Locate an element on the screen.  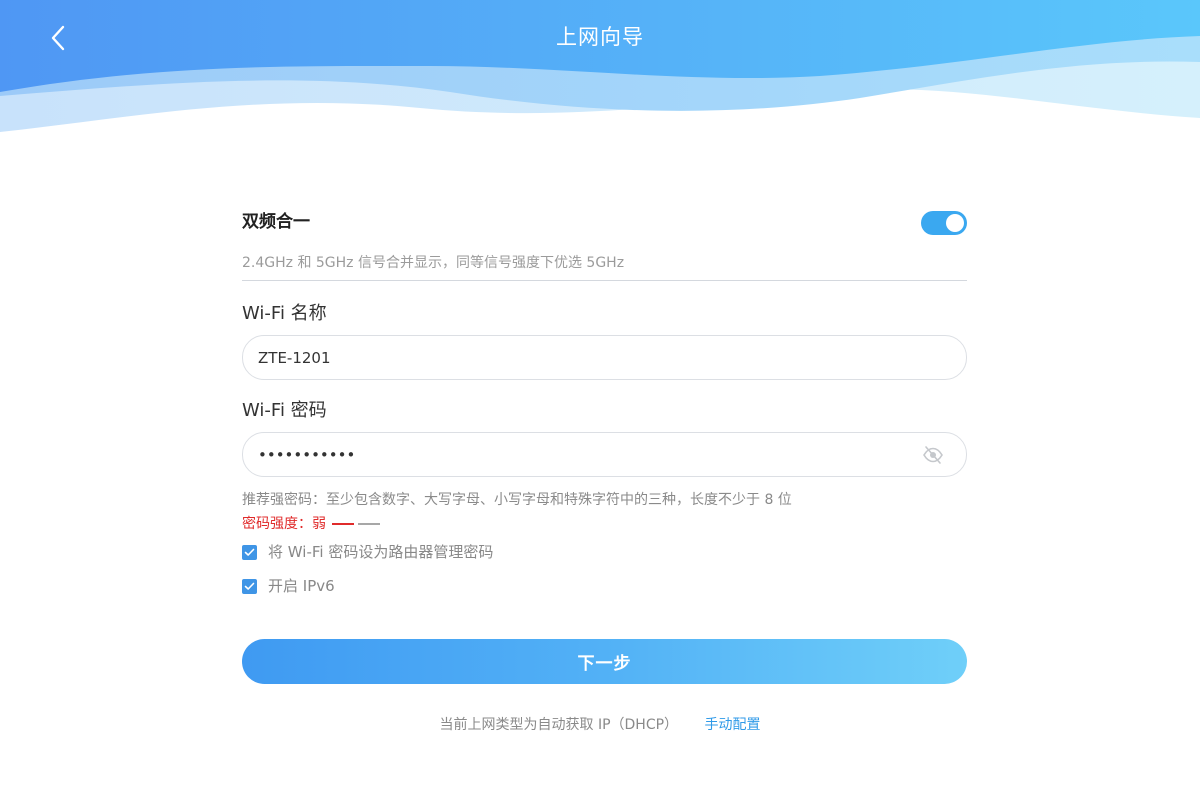
footer: 当前上网类型为自动获取 IP（DHCP） 手动配置 is located at coordinates (600, 725).